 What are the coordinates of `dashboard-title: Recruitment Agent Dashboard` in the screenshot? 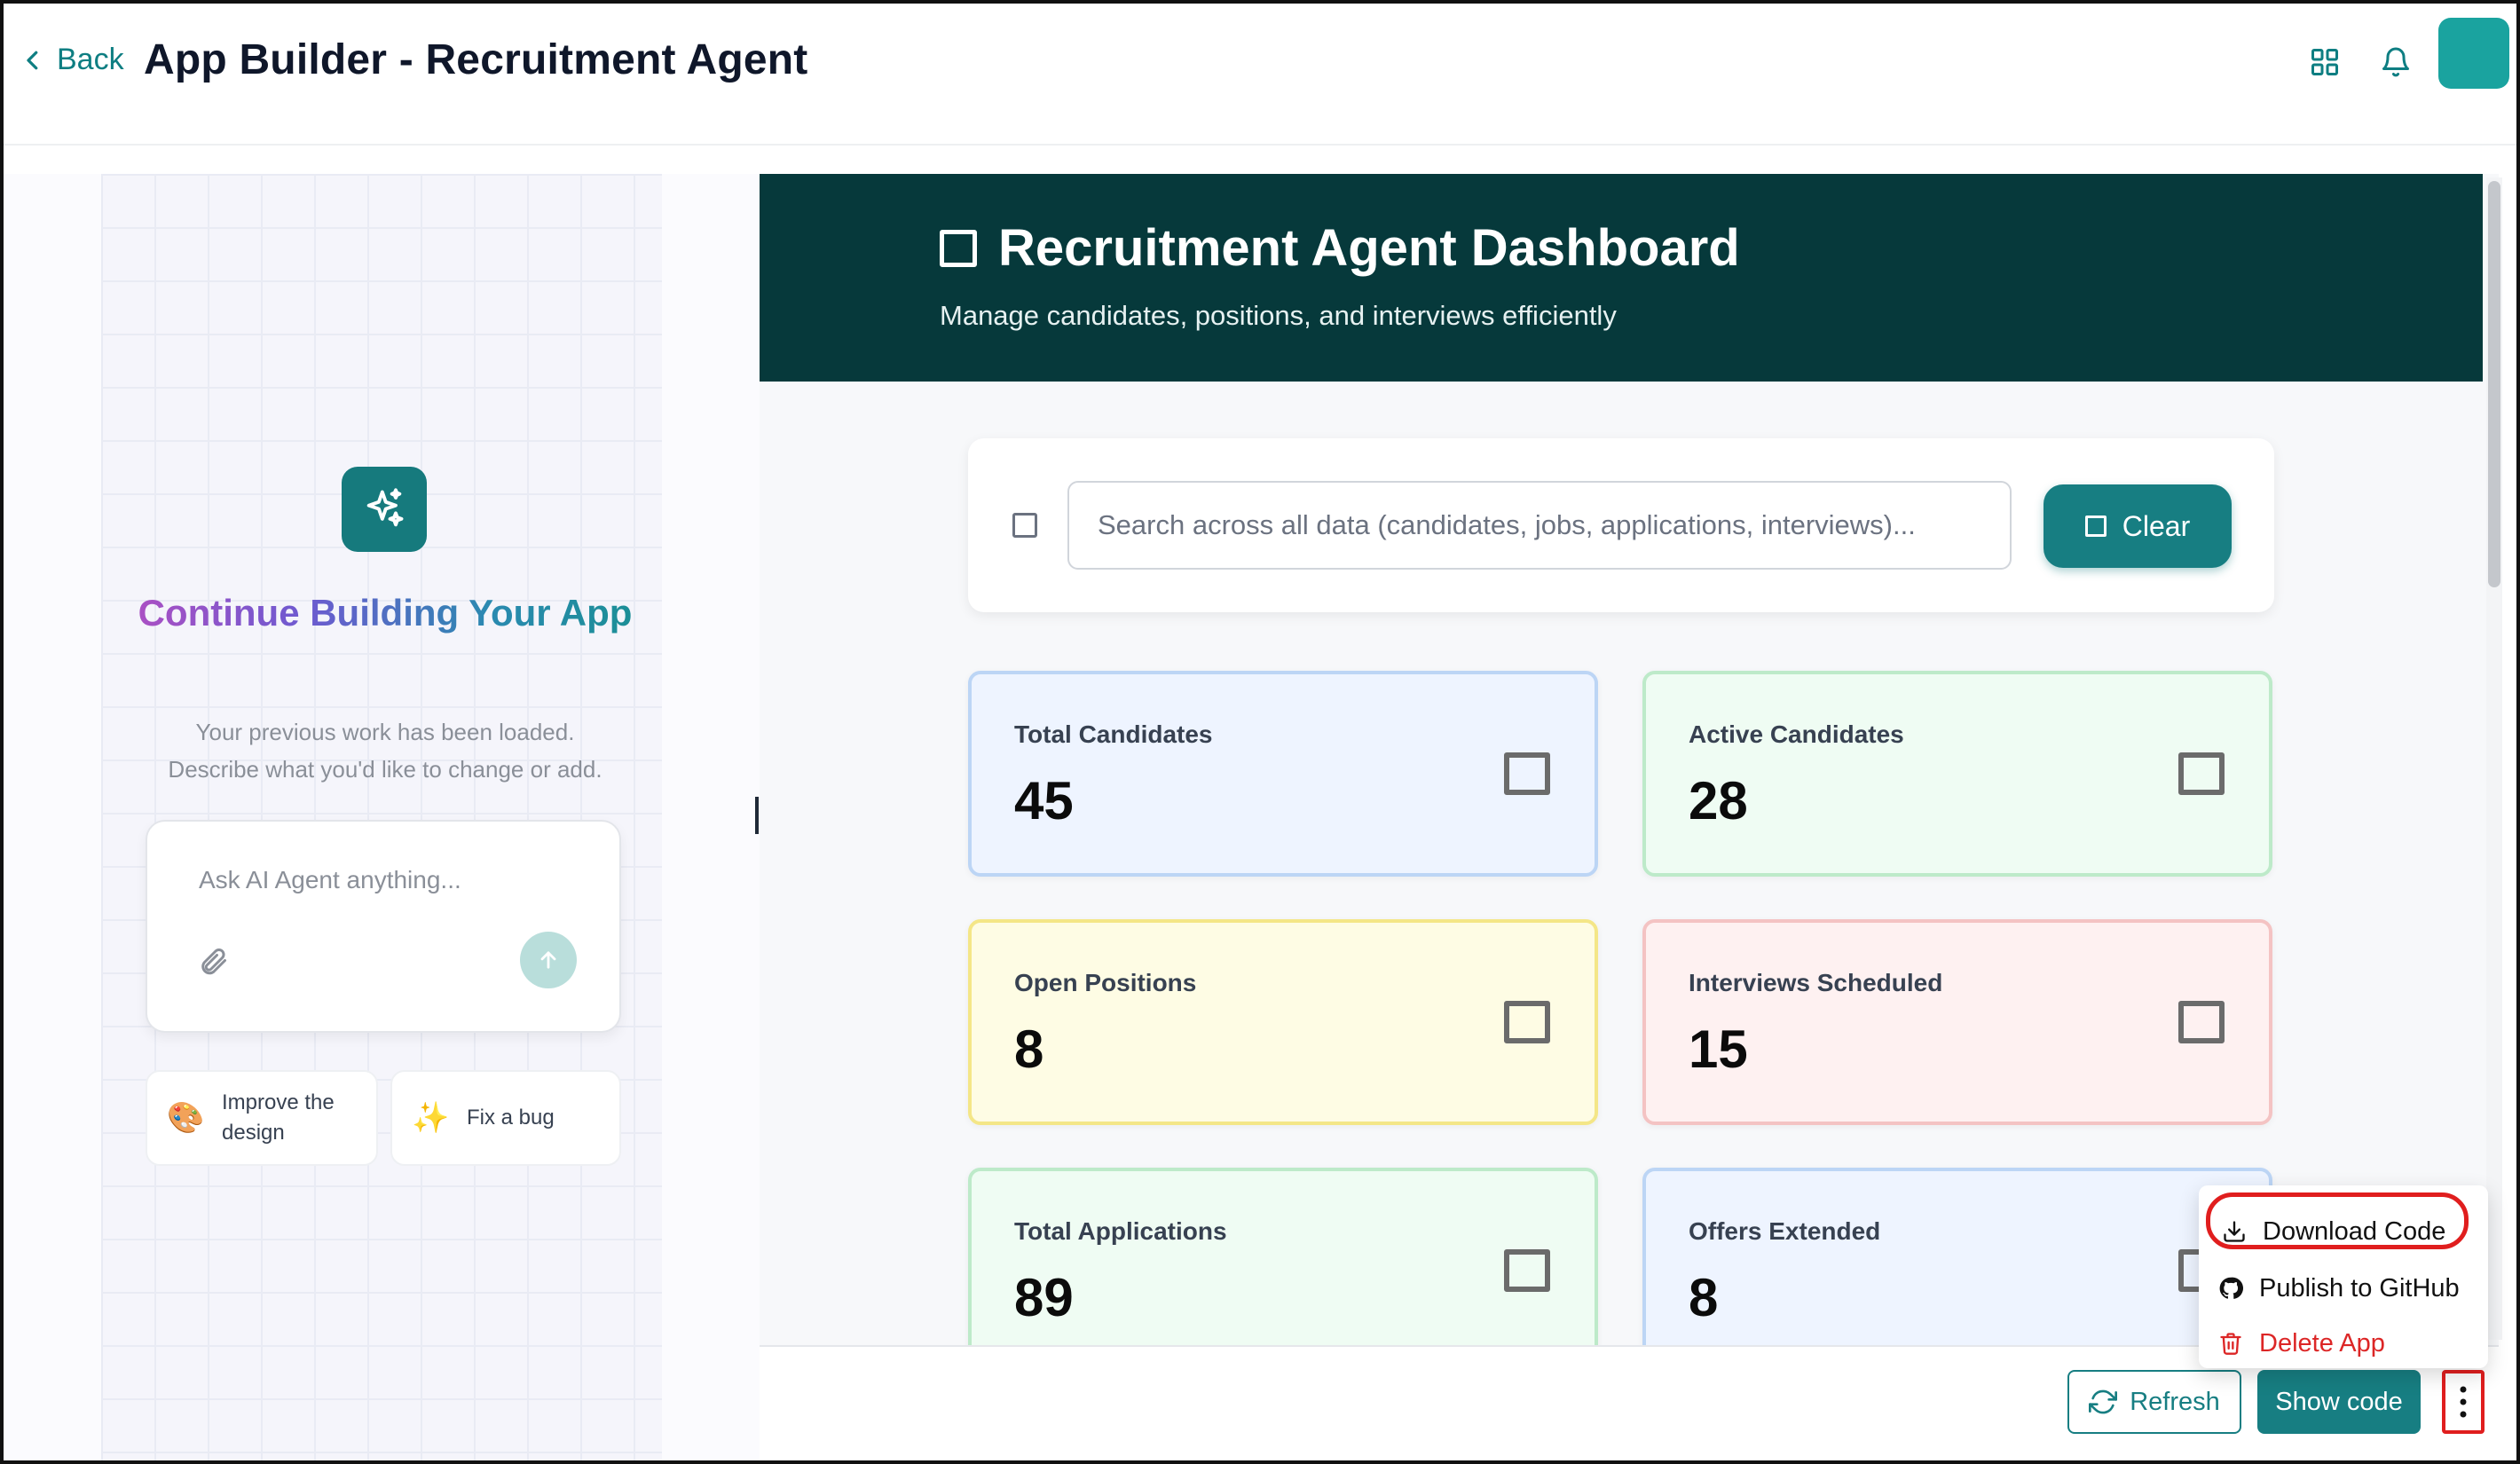 It's located at (1340, 248).